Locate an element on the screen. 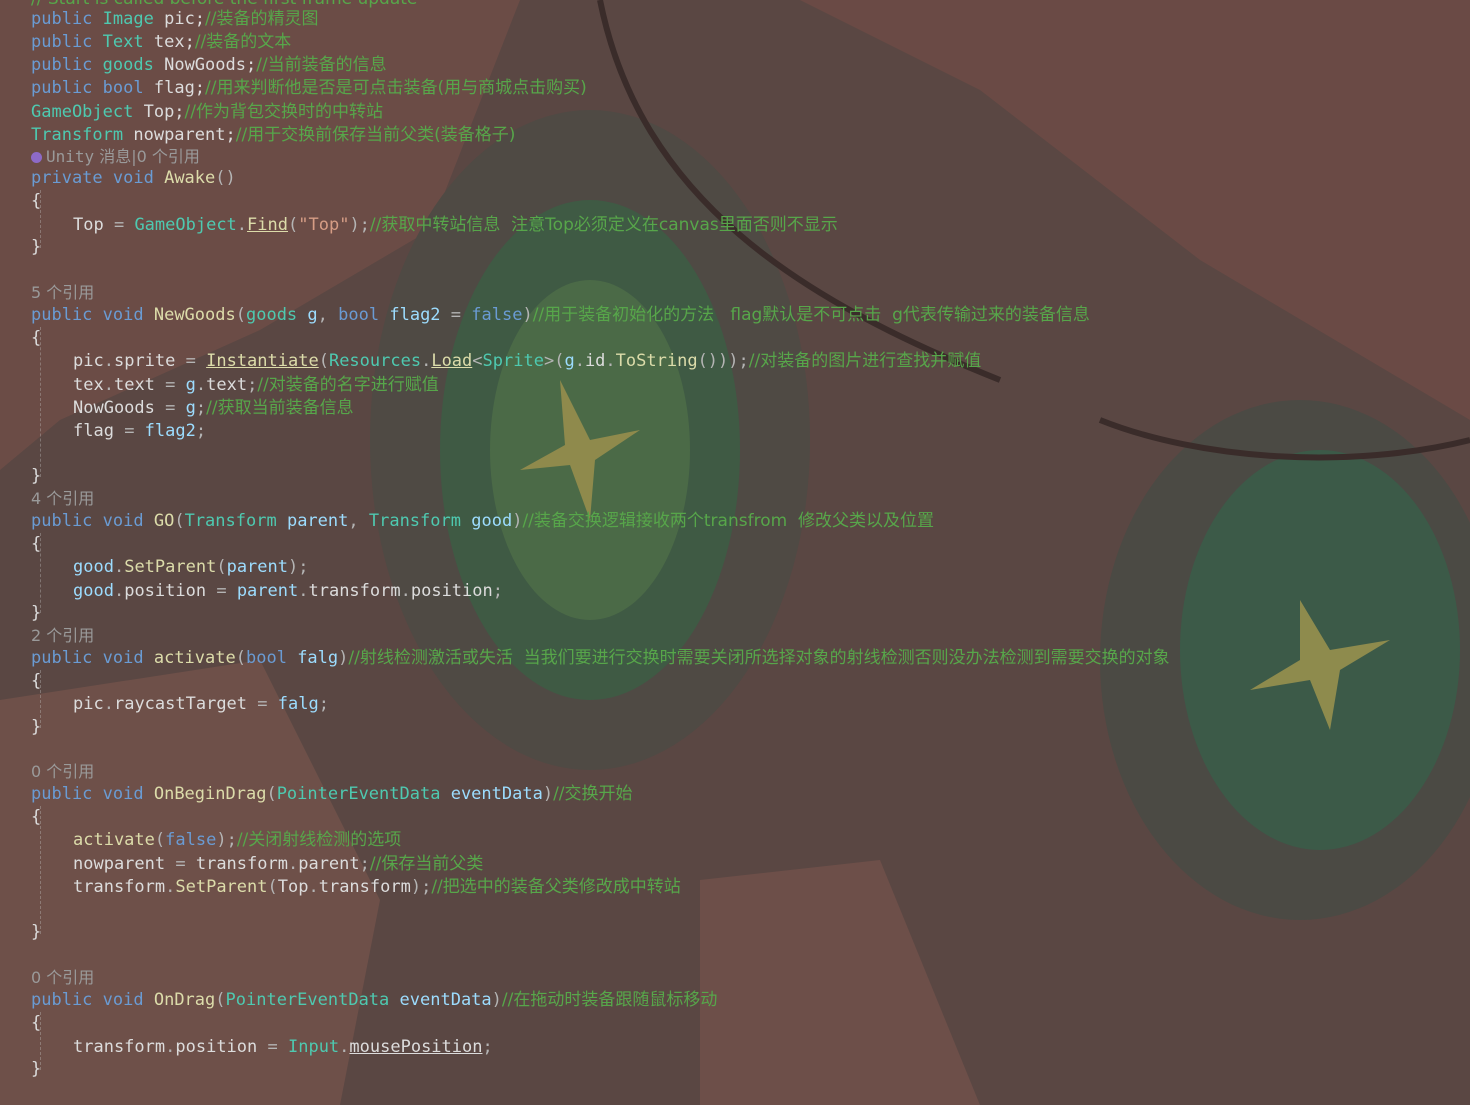 This screenshot has height=1105, width=1470. code-comment: //把选中的装备父类修改成中转站 is located at coordinates (556, 887).